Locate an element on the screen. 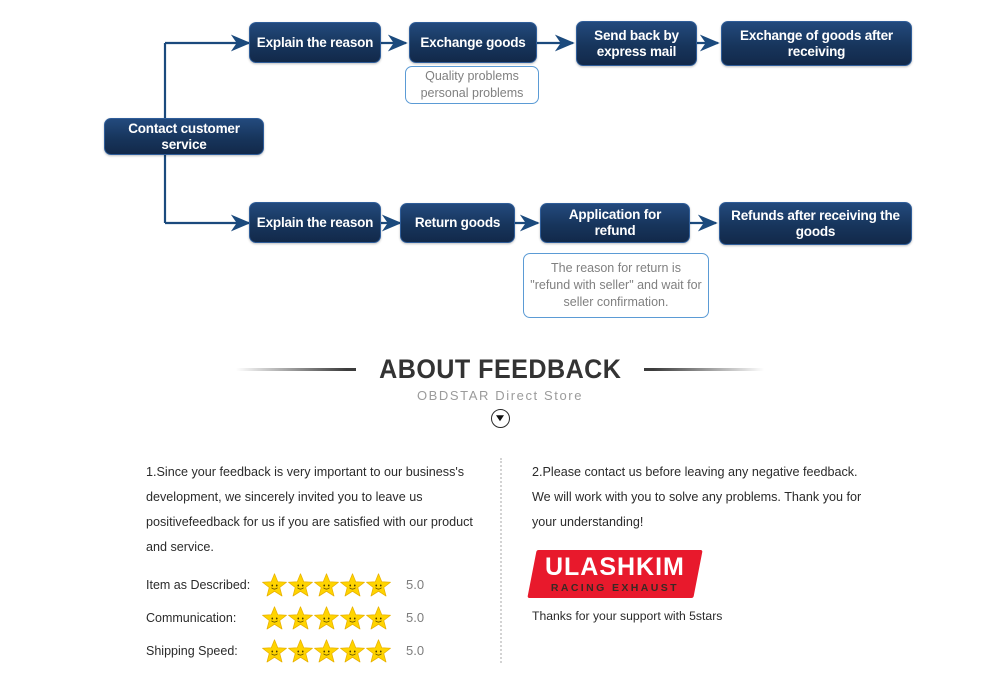  node-label: Return goods is located at coordinates (457, 223).